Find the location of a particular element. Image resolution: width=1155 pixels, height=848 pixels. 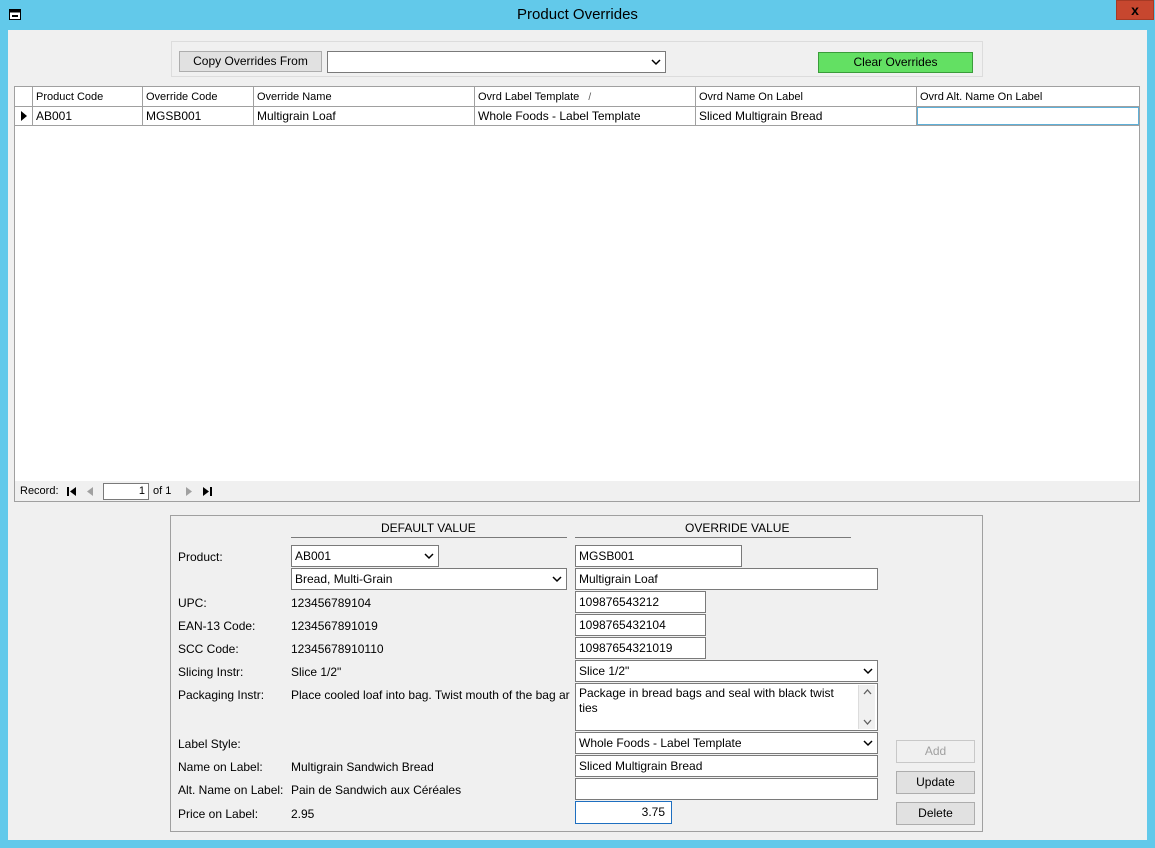

override-name-on-label-field: Sliced Multigrain Bread is located at coordinates (726, 766).